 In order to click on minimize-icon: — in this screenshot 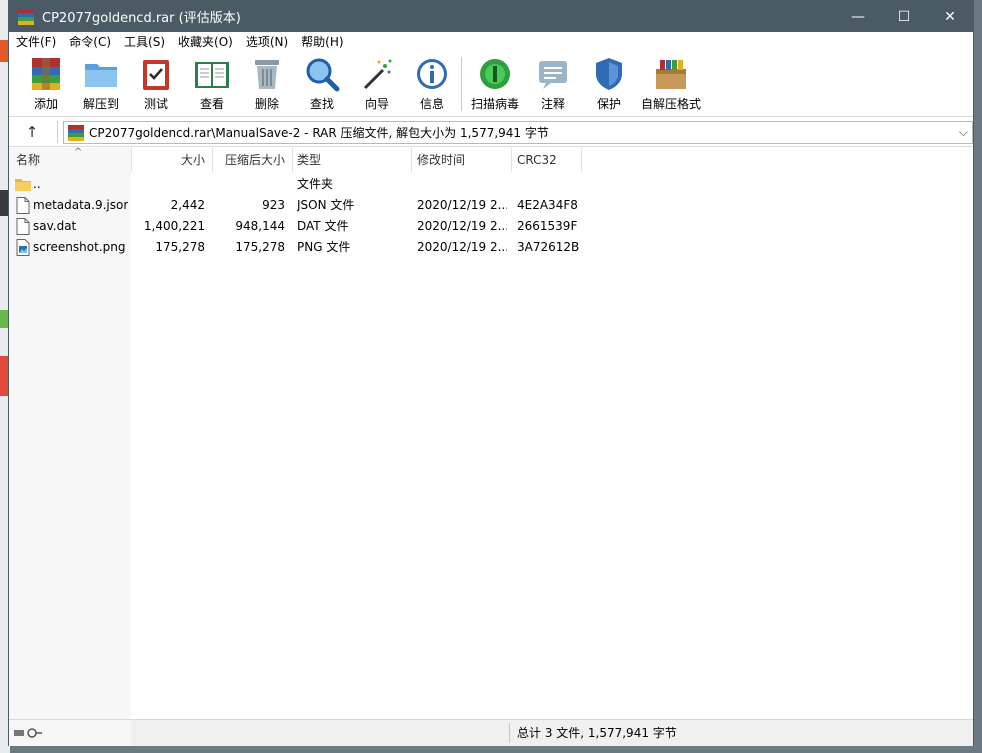, I will do `click(858, 16)`.